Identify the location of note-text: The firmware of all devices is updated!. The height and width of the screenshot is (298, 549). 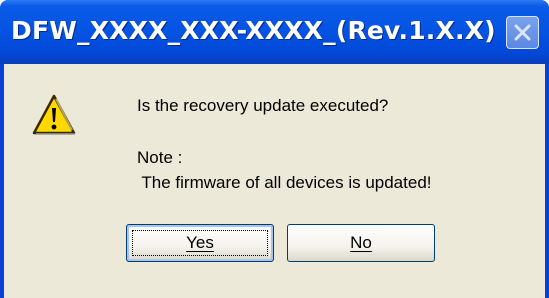
(284, 182).